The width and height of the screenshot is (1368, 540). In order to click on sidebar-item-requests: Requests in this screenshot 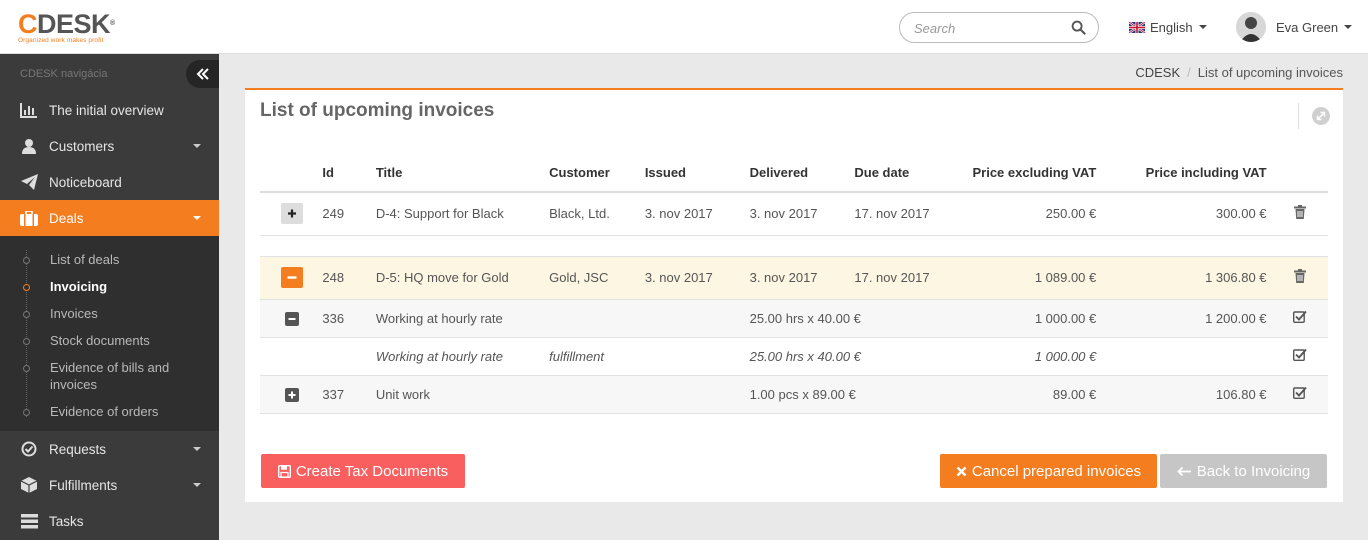, I will do `click(109, 449)`.